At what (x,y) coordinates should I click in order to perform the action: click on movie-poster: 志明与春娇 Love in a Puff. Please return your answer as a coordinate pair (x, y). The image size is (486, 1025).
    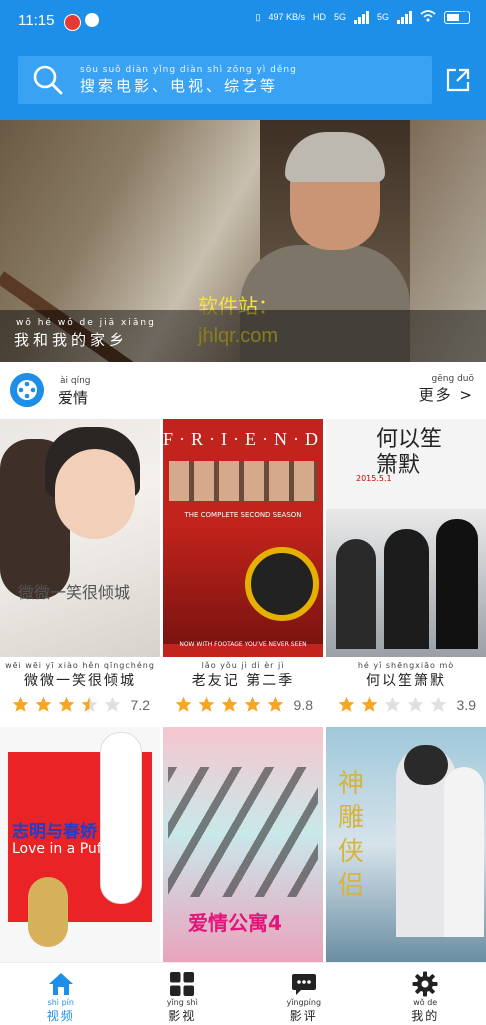
    Looking at the image, I should click on (80, 844).